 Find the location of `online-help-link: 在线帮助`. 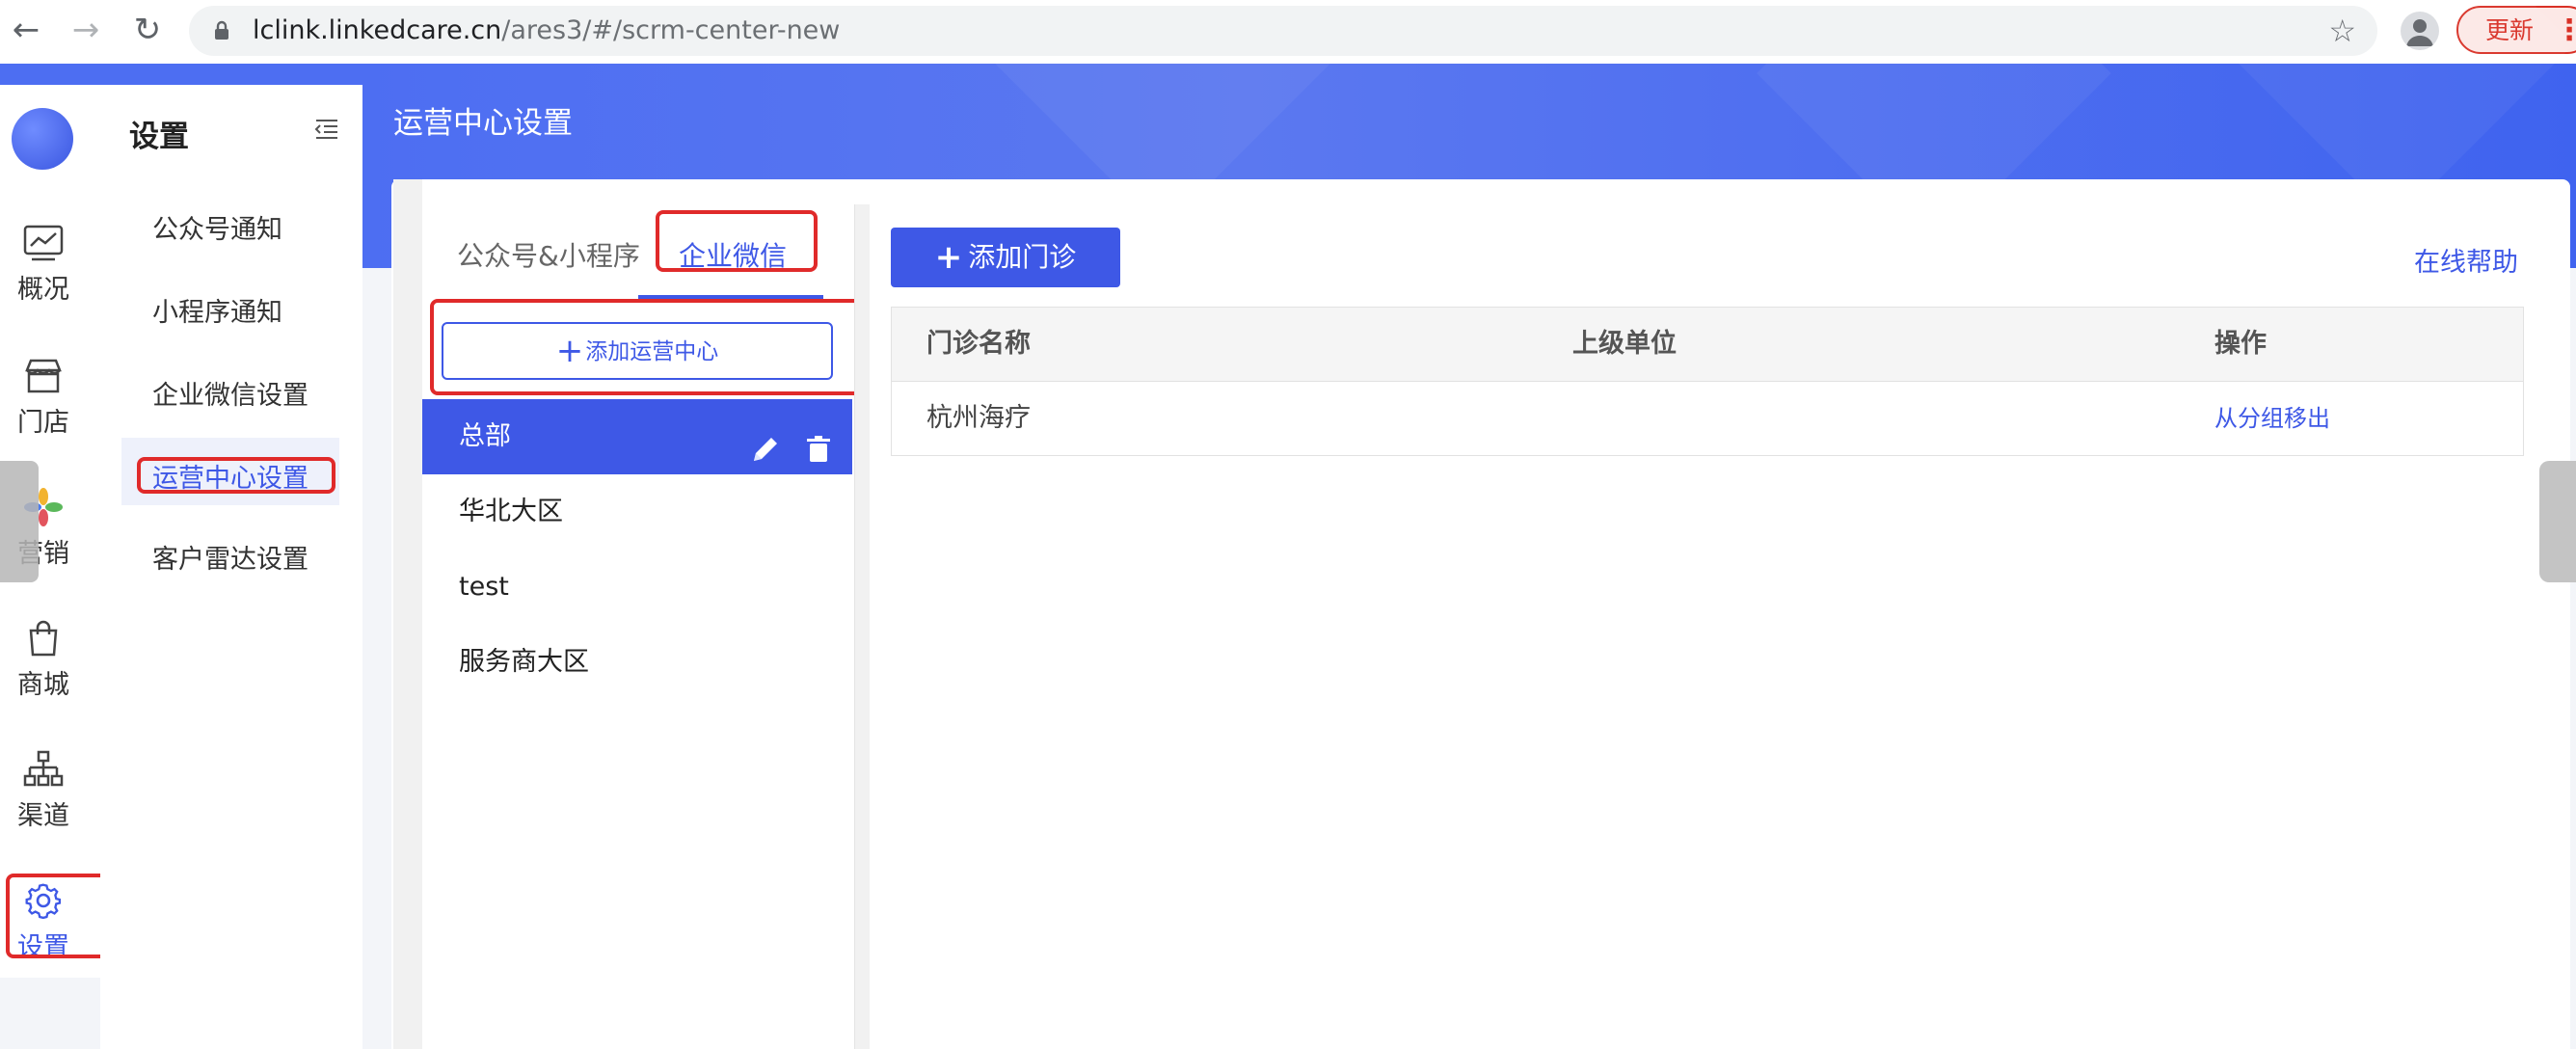

online-help-link: 在线帮助 is located at coordinates (2466, 260).